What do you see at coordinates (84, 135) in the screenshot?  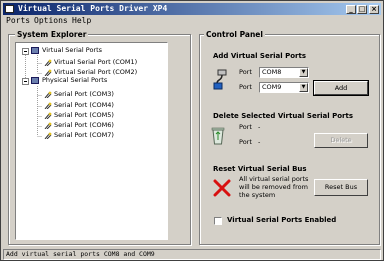 I see `tree-serial-com7: Serial Port (COM7)` at bounding box center [84, 135].